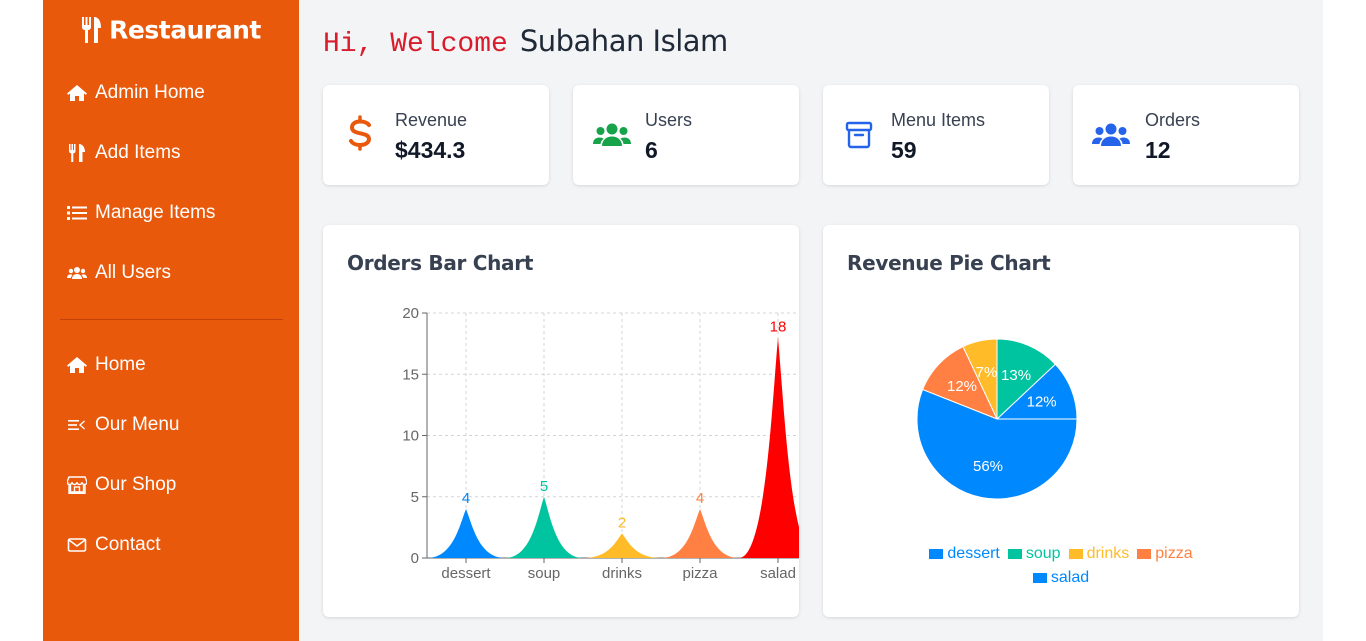  I want to click on x-tick-label: drinks, so click(622, 573).